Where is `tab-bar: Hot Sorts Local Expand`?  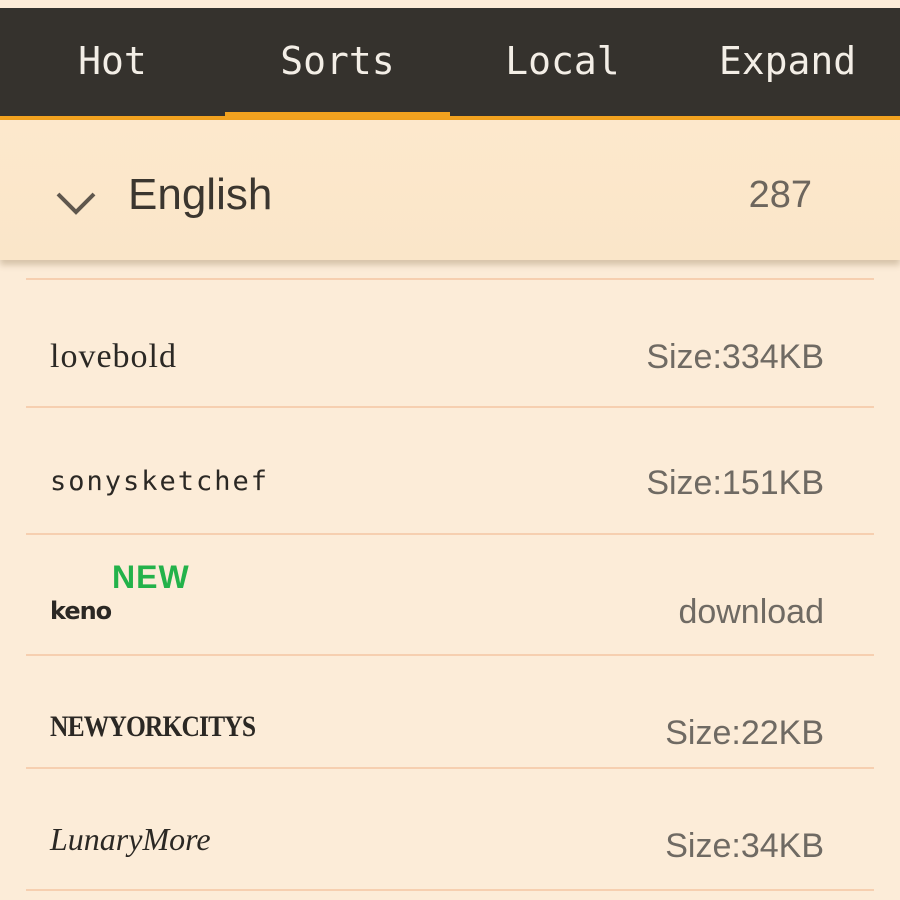
tab-bar: Hot Sorts Local Expand is located at coordinates (450, 60).